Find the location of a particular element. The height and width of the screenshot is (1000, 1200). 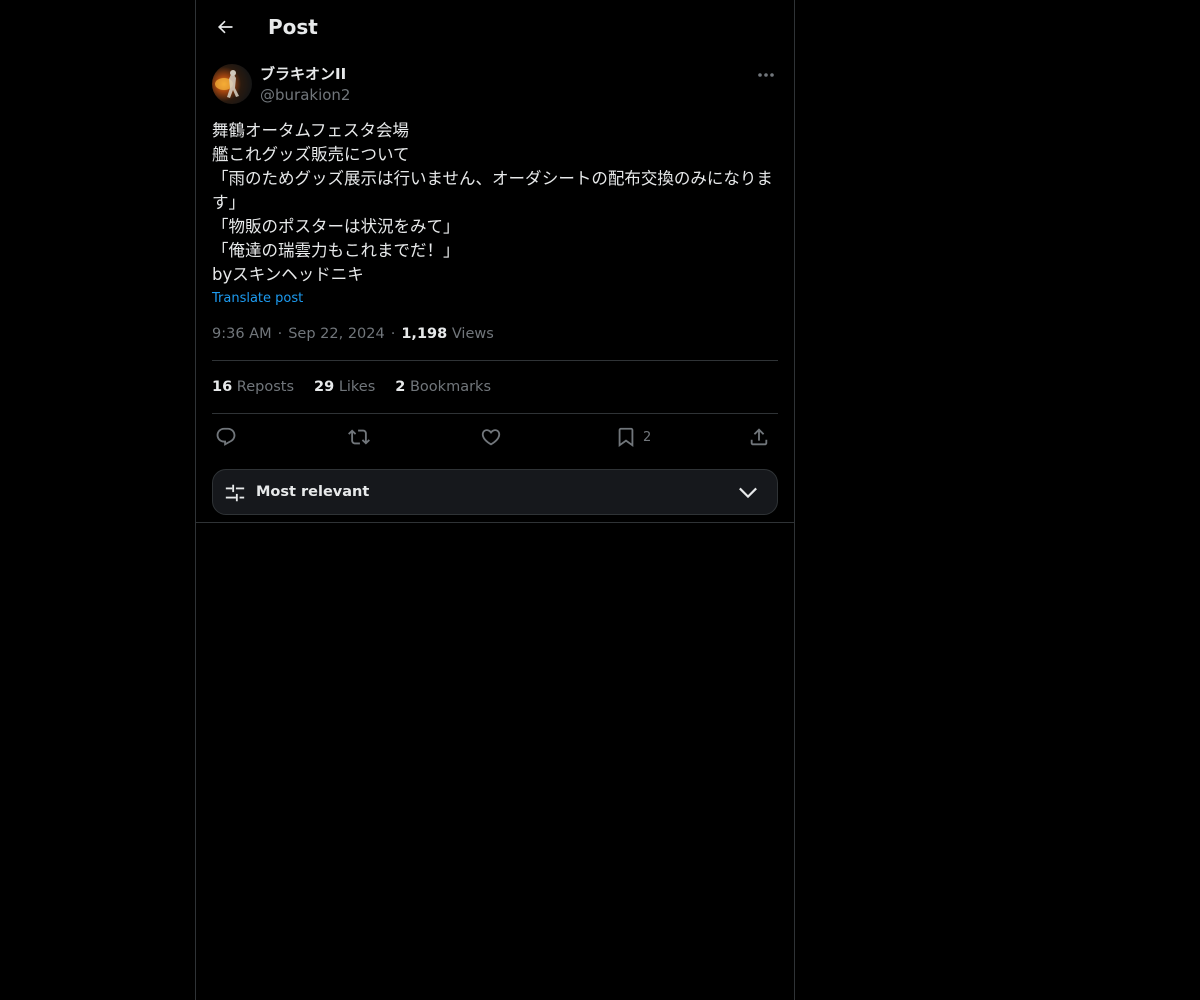

share-icon is located at coordinates (759, 437).